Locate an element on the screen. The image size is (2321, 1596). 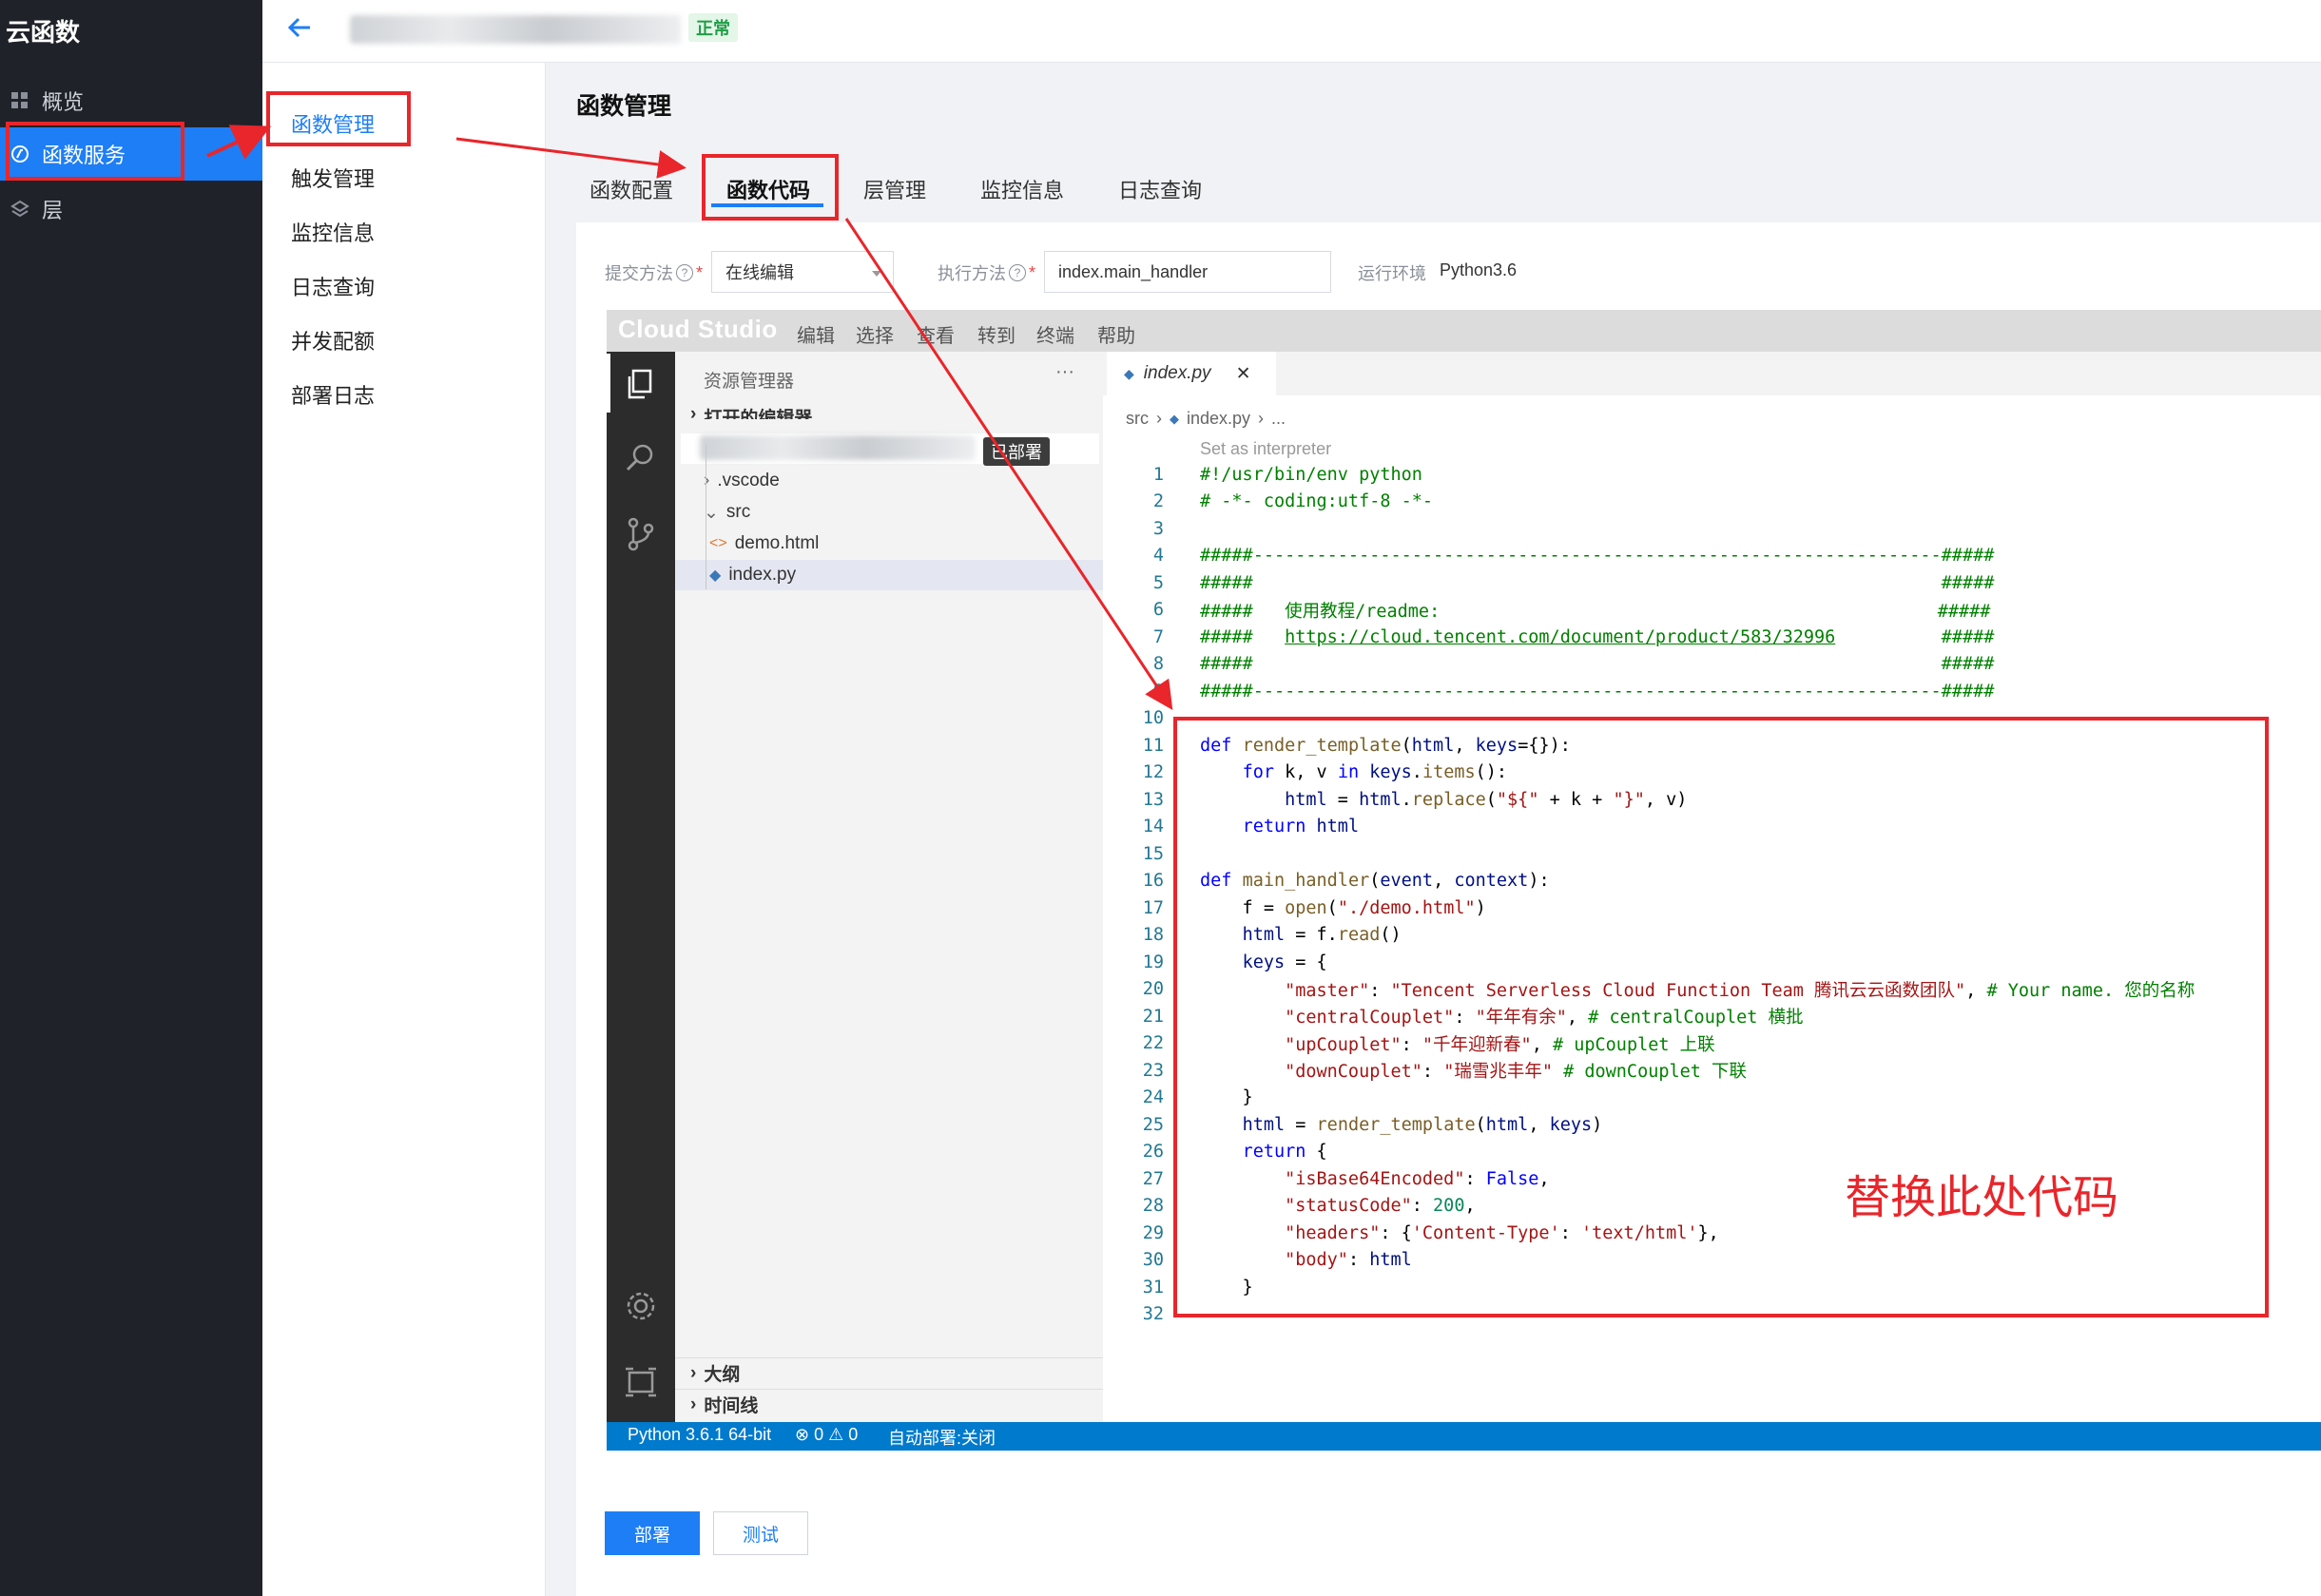
arrow-to-code-box is located at coordinates (1008, 464).